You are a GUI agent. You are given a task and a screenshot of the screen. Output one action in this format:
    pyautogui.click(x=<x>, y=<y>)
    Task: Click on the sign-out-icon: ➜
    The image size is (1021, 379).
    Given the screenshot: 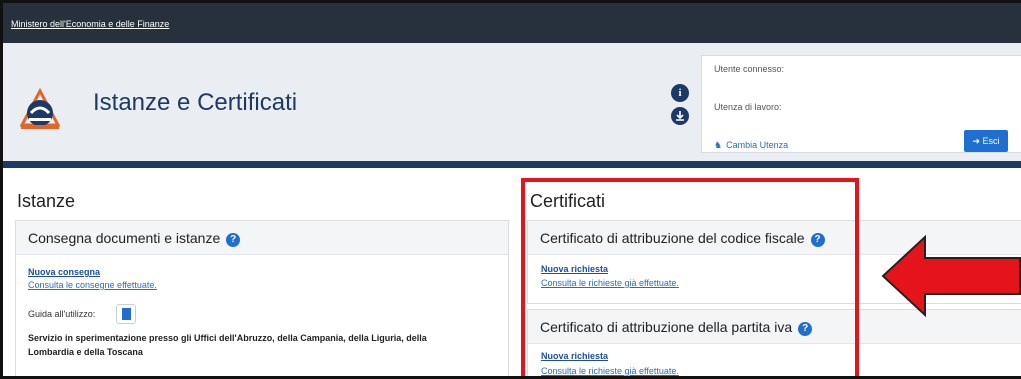 What is the action you would take?
    pyautogui.click(x=976, y=141)
    